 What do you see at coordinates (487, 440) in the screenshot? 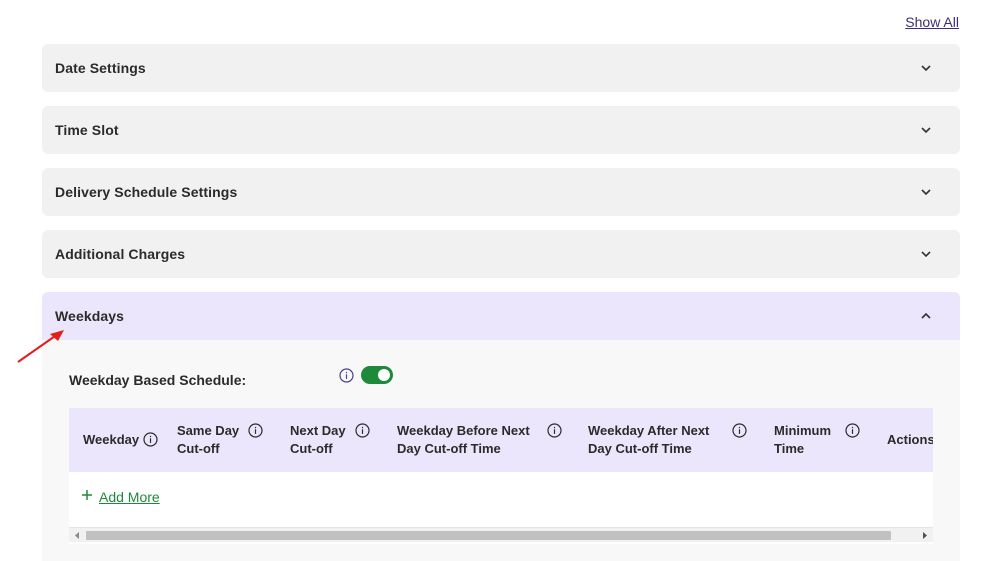
I see `column-header-weekday-before-next-day-cutoff: Weekday Before Next Day Cut-off Time` at bounding box center [487, 440].